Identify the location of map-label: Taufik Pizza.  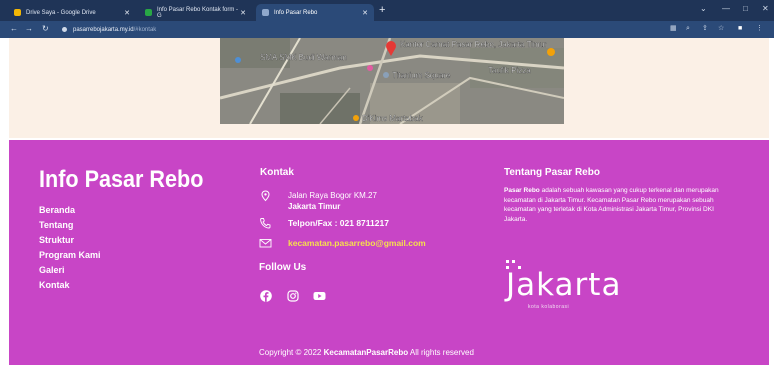
(509, 70).